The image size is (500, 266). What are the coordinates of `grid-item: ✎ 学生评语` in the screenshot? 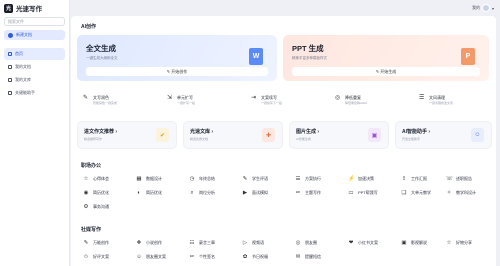 It's located at (255, 179).